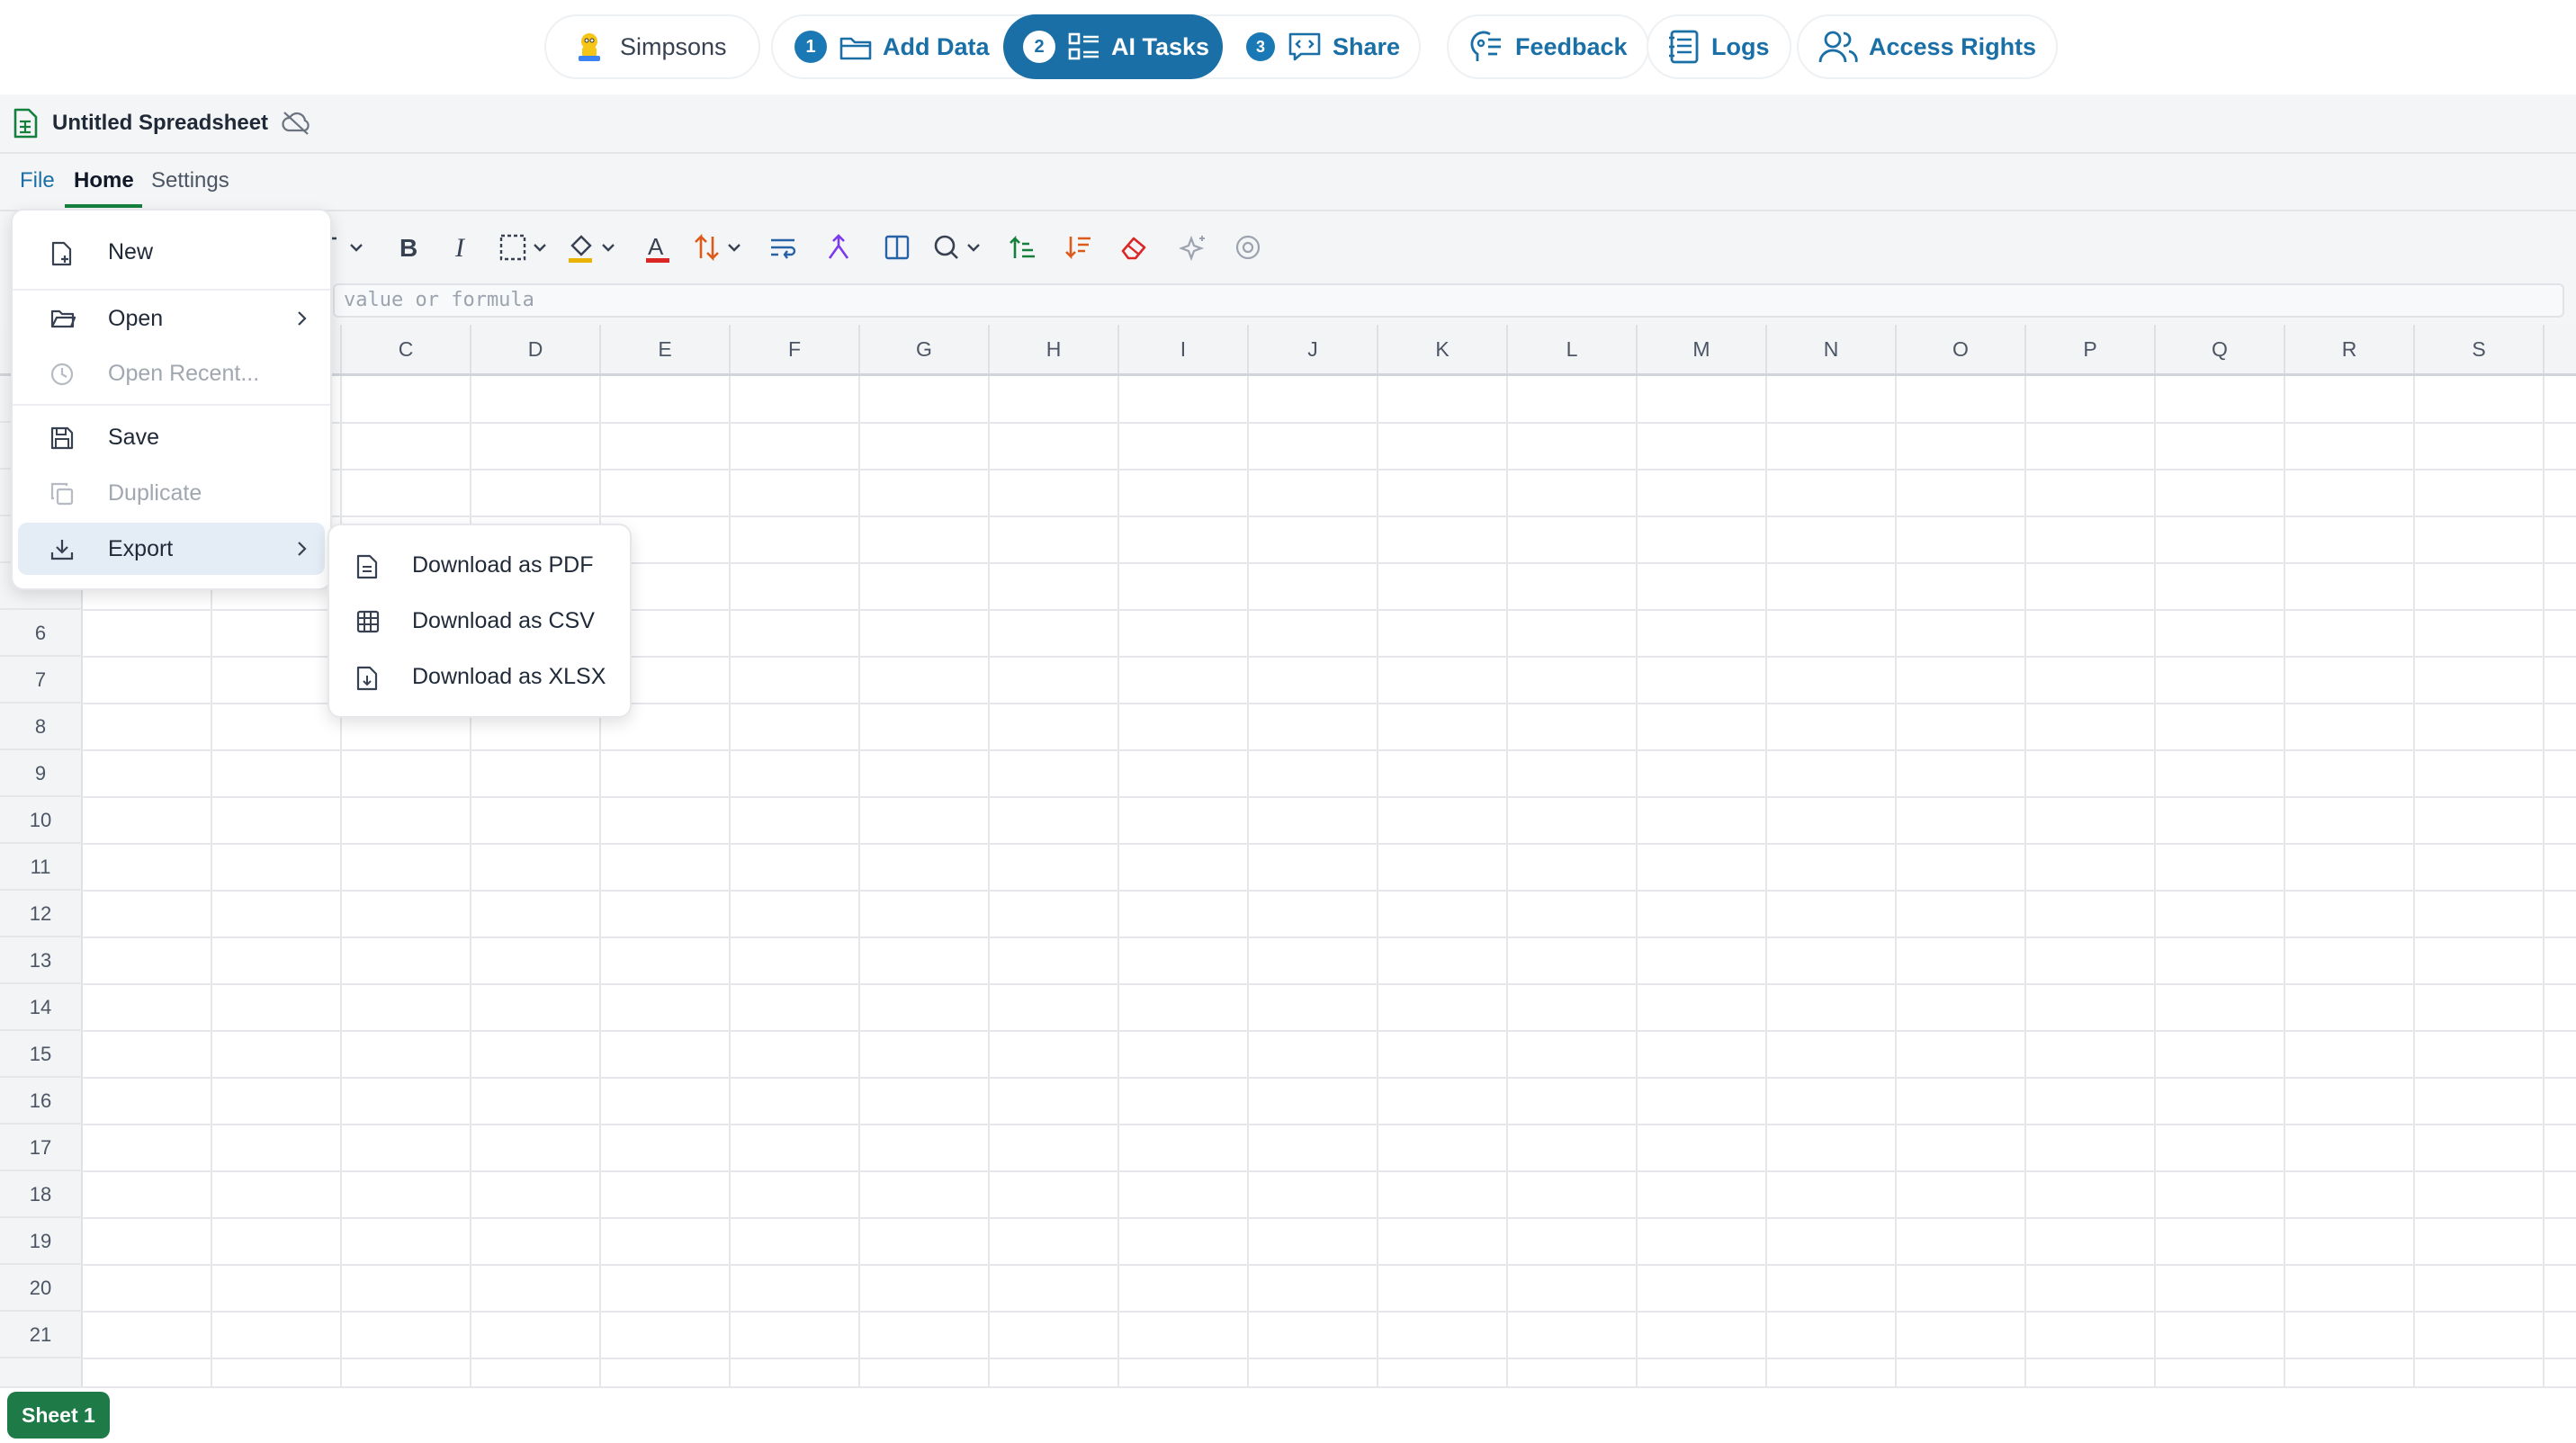  I want to click on share-code-icon, so click(1305, 46).